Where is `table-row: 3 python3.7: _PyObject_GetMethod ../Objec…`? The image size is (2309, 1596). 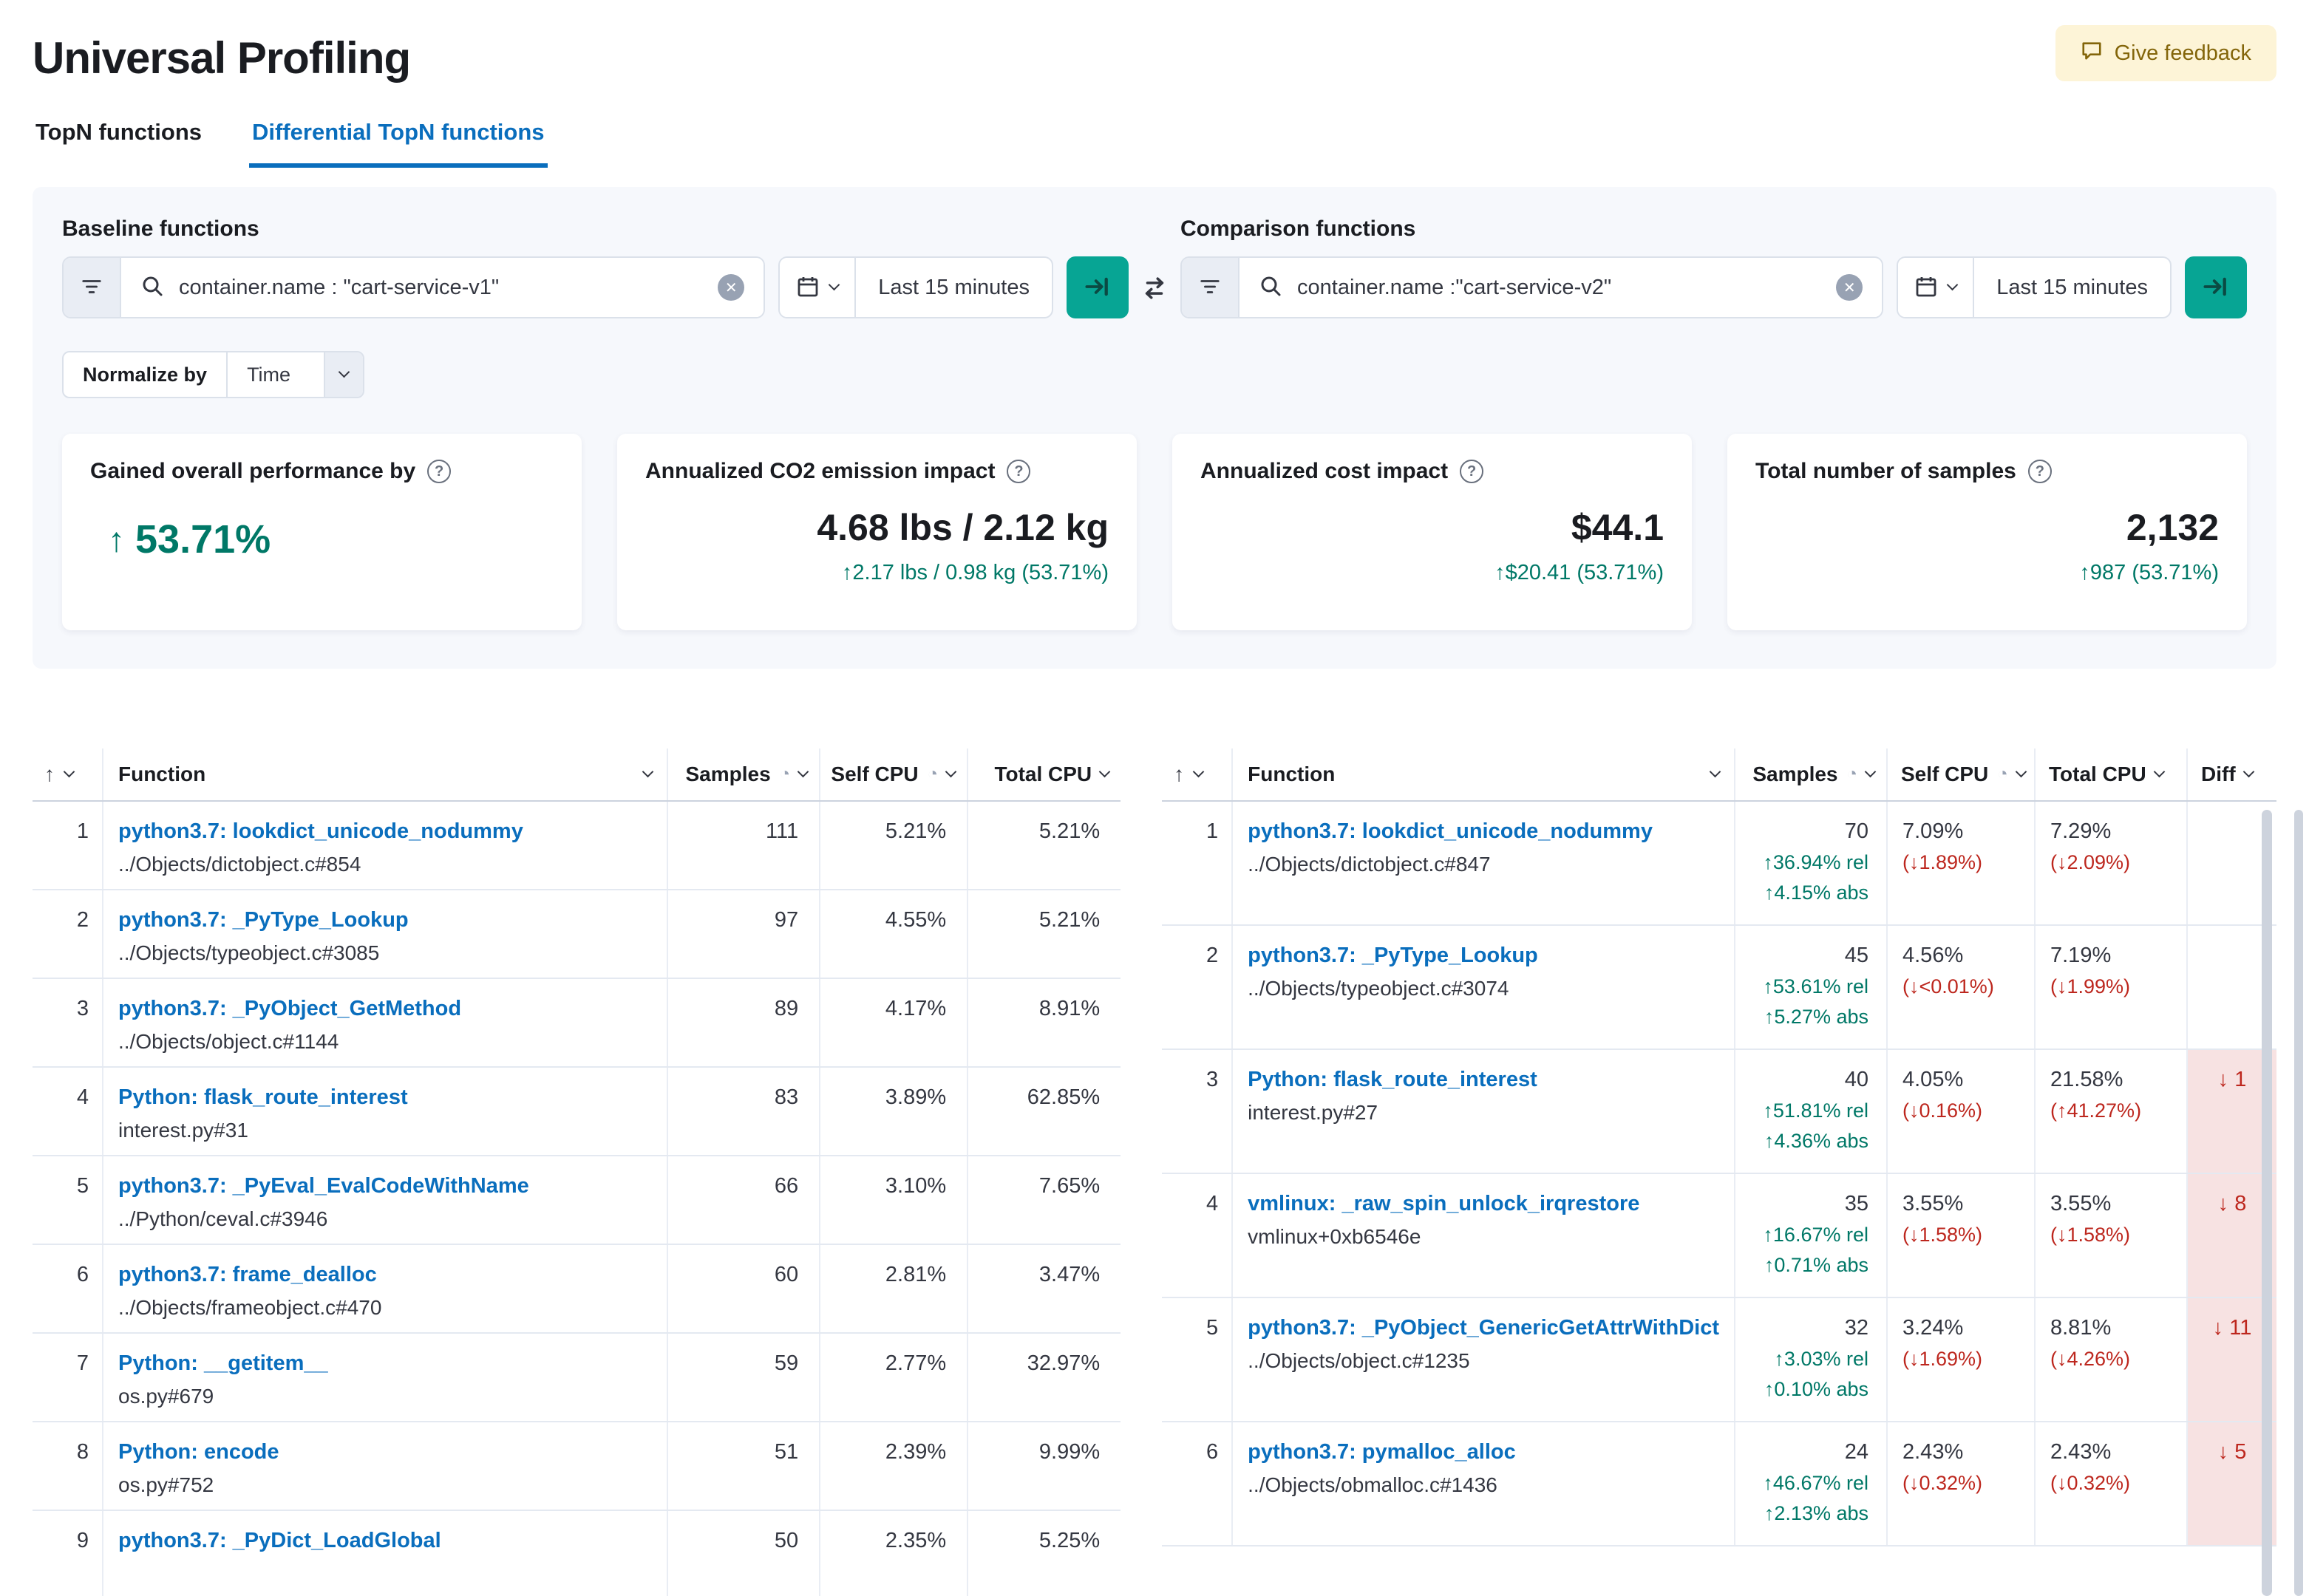
table-row: 3 python3.7: _PyObject_GetMethod ../Objec… is located at coordinates (577, 1023).